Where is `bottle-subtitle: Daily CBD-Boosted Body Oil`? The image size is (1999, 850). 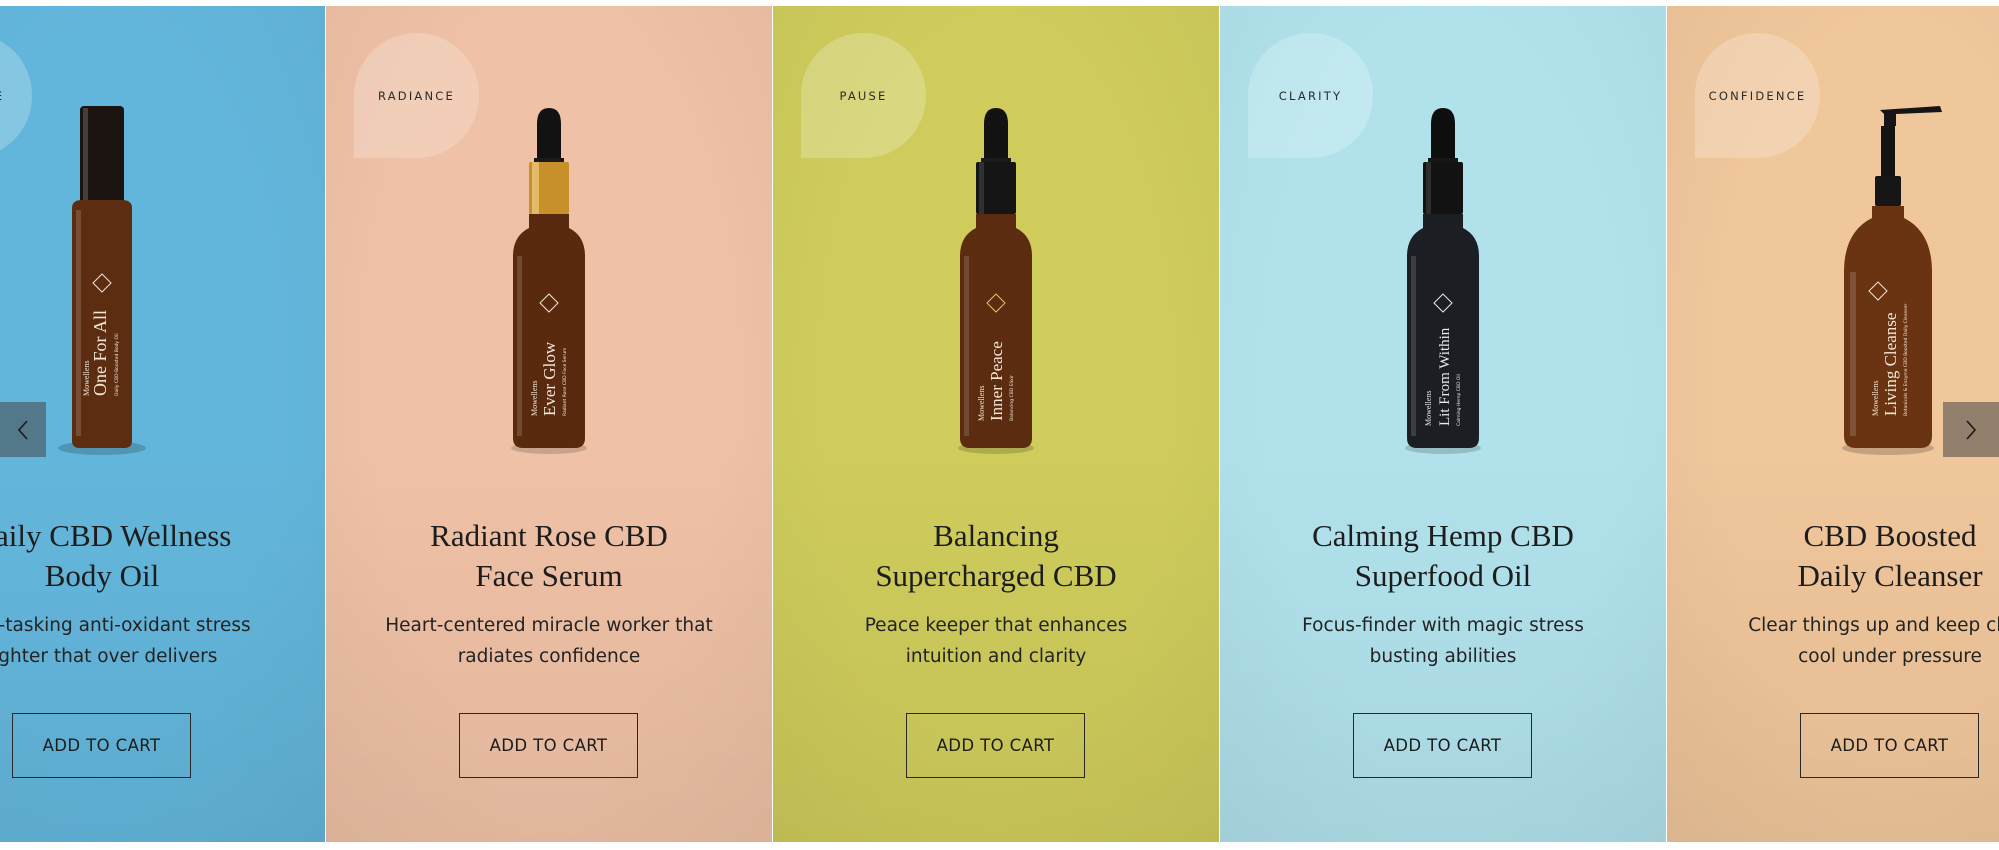 bottle-subtitle: Daily CBD-Boosted Body Oil is located at coordinates (117, 364).